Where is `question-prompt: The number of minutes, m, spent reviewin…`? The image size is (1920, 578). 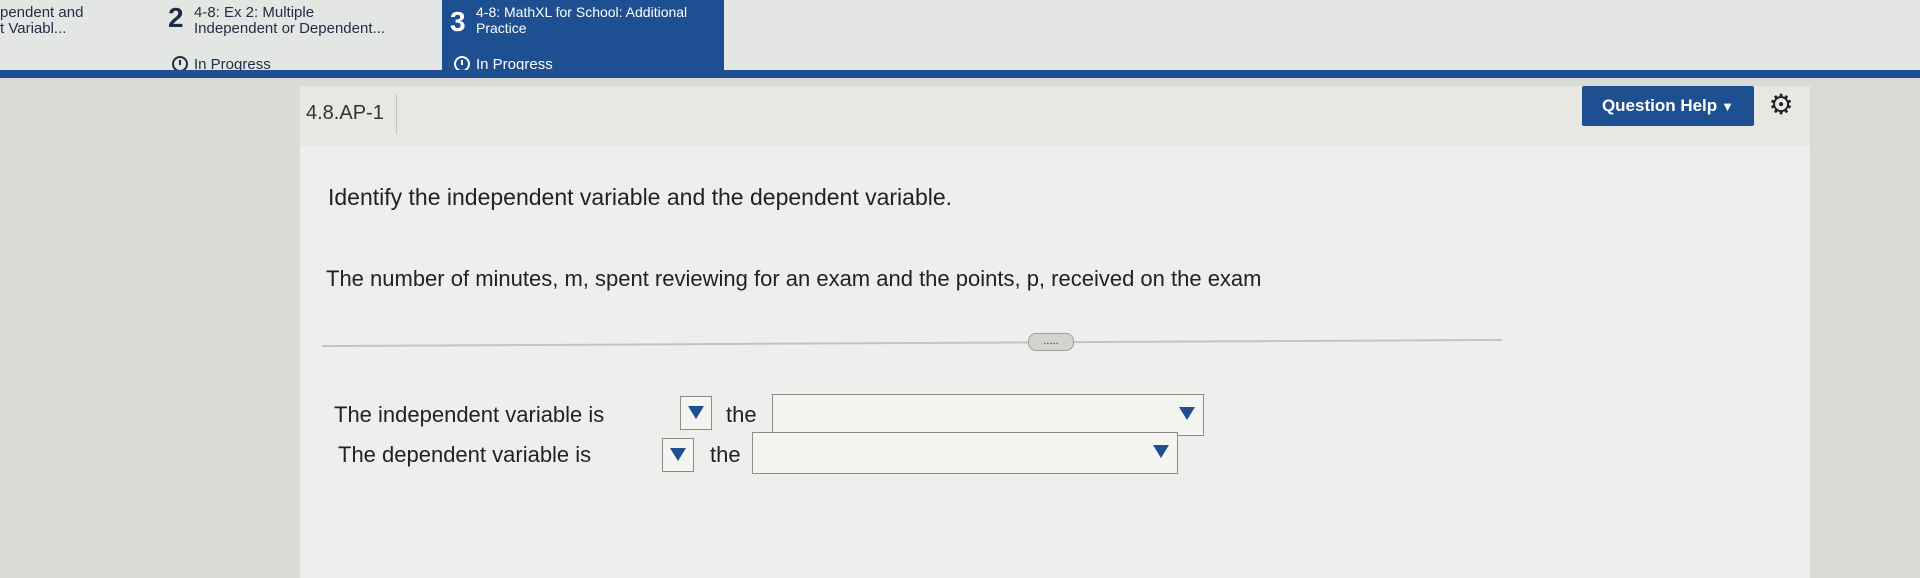
question-prompt: The number of minutes, m, spent reviewin… is located at coordinates (794, 278).